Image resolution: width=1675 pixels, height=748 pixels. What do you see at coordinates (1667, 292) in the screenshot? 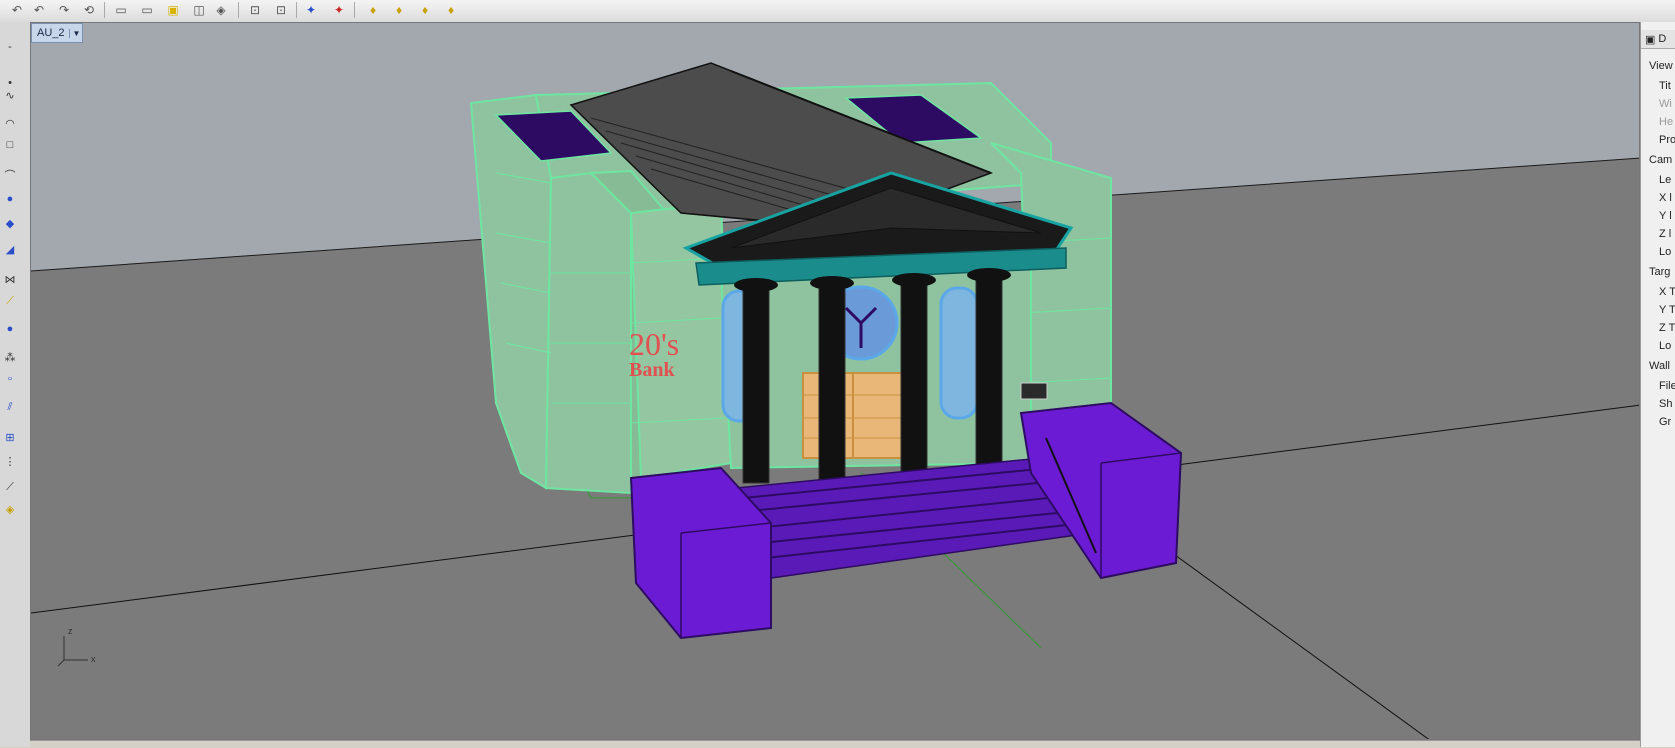
I see `prop-target-x: X T` at bounding box center [1667, 292].